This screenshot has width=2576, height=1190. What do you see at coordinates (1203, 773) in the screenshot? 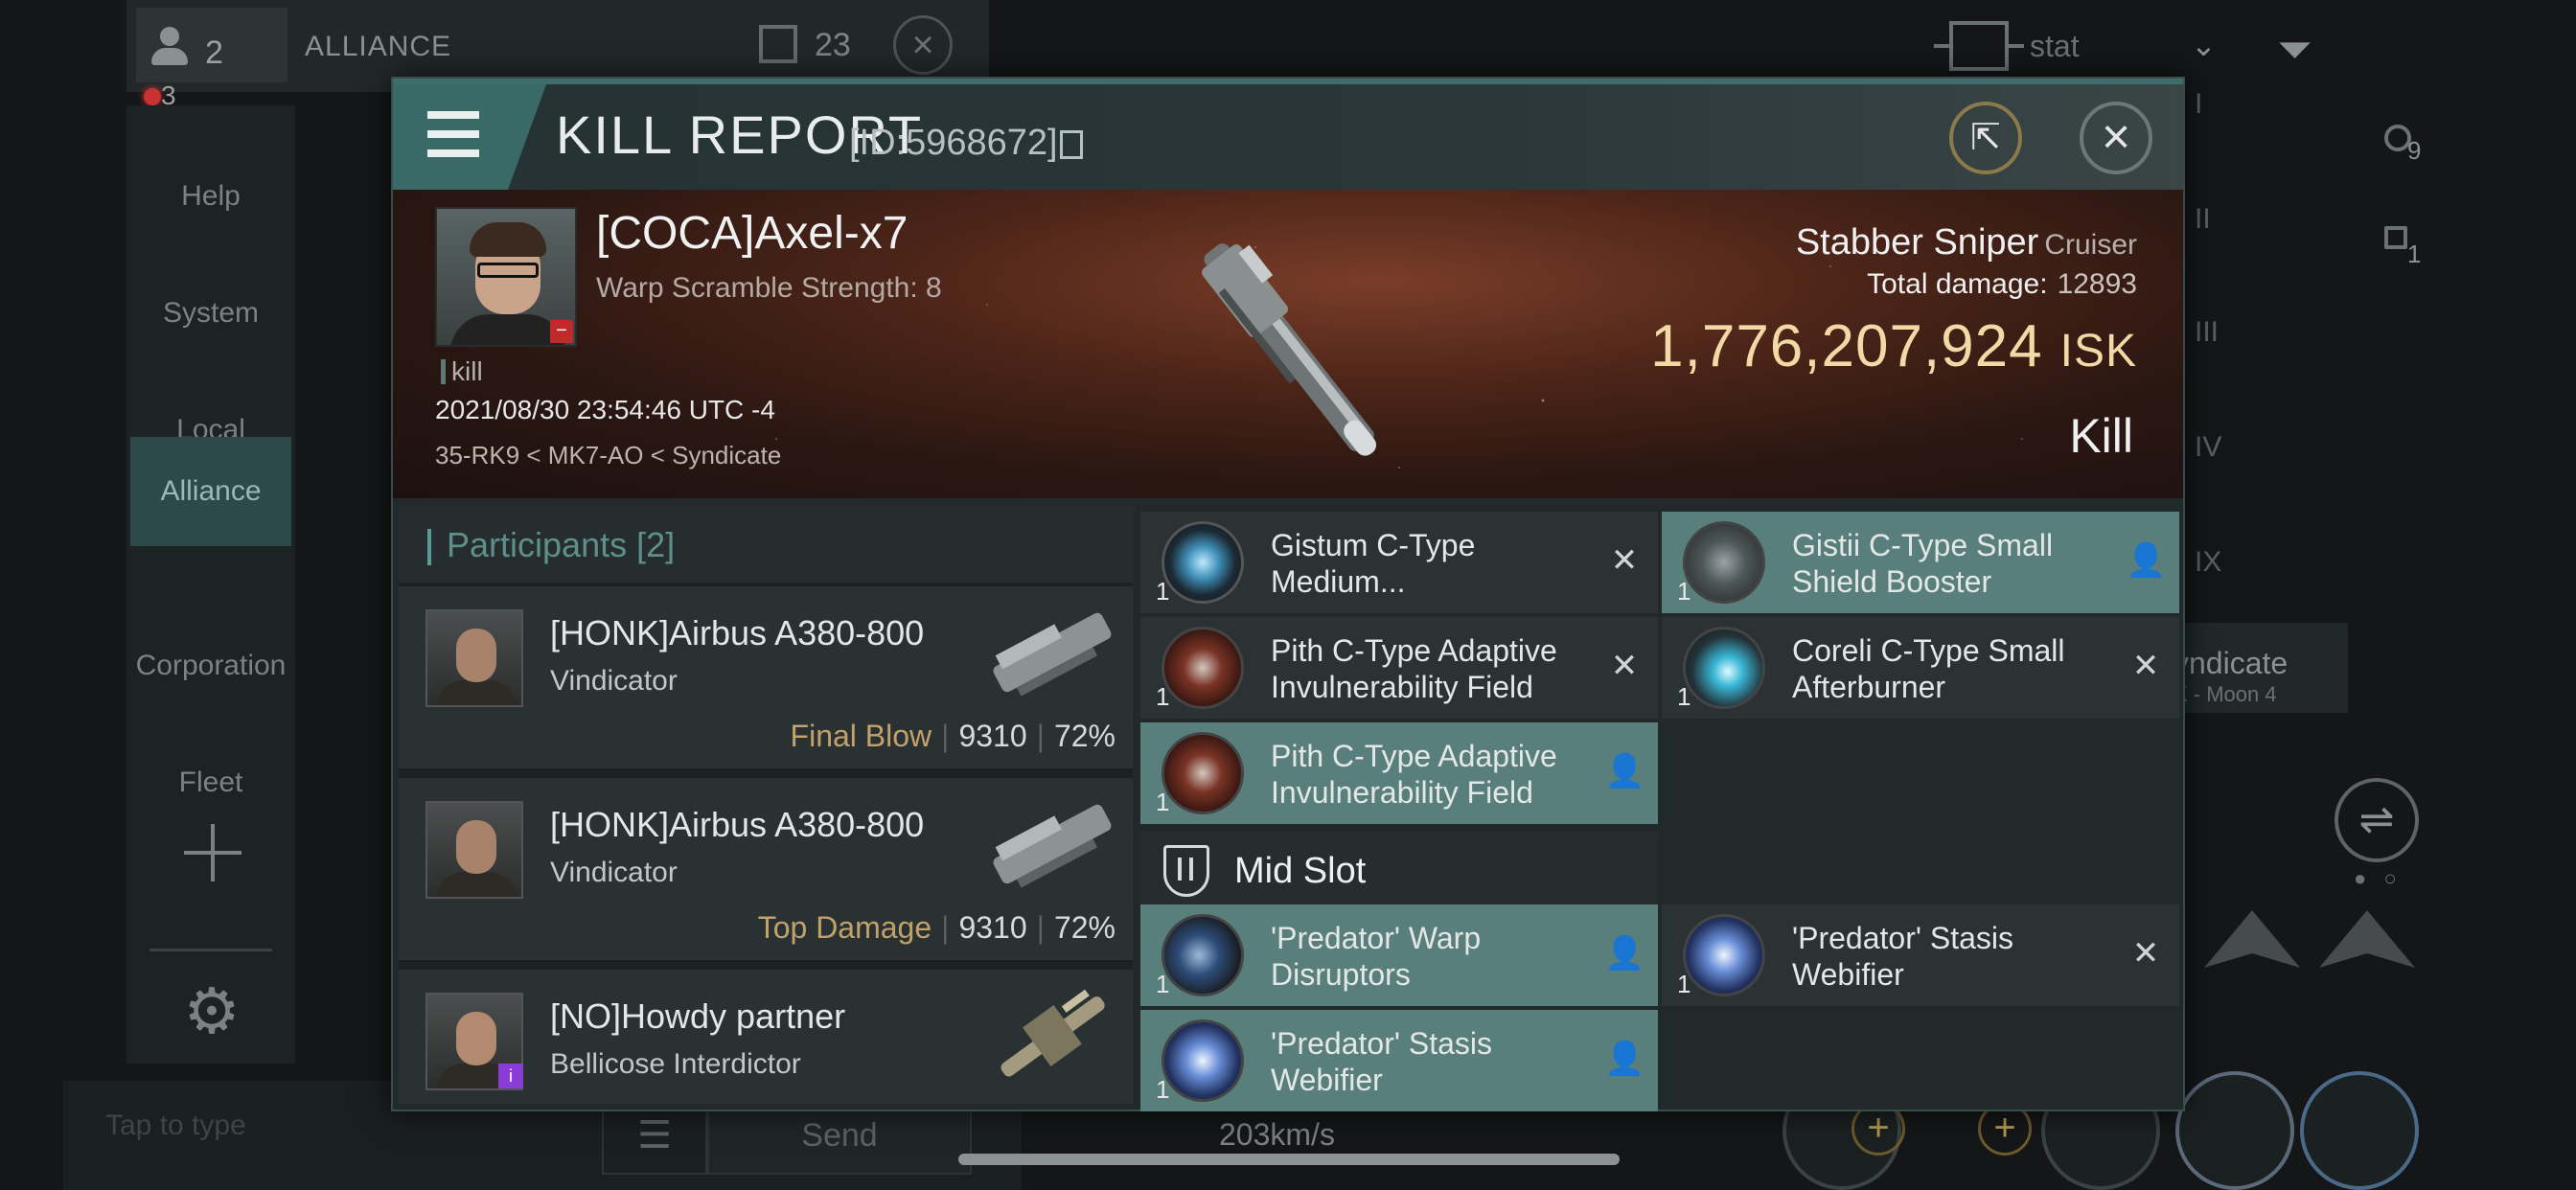
I see `invulnerability-field-icon` at bounding box center [1203, 773].